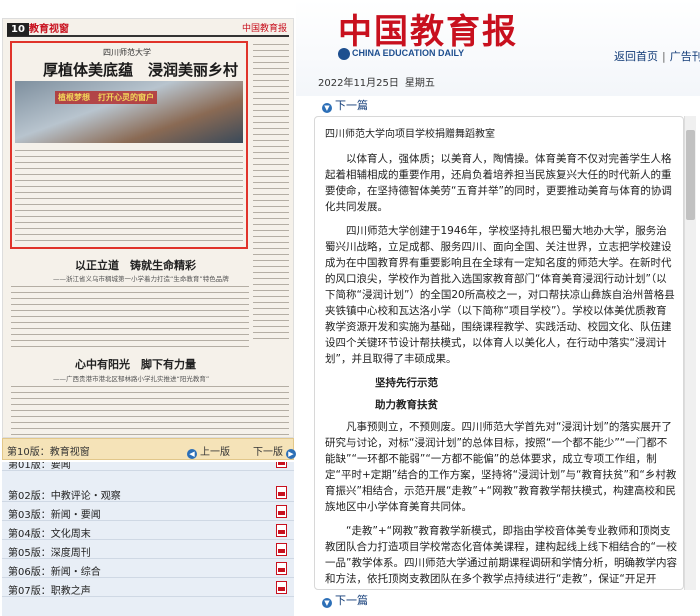  What do you see at coordinates (192, 454) in the screenshot?
I see `prev-arrow-icon: ◀` at bounding box center [192, 454].